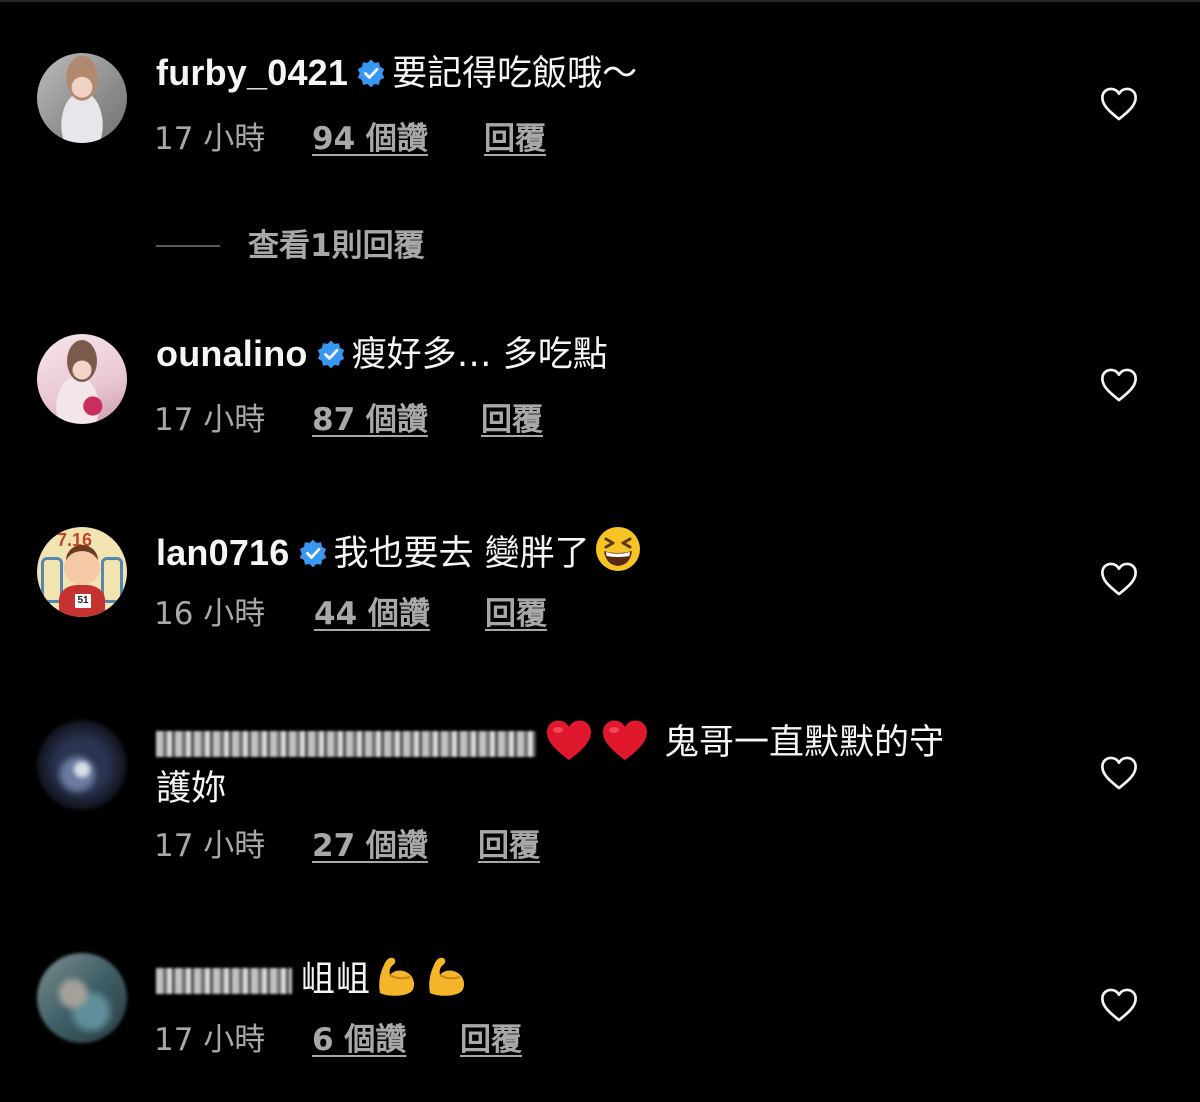 The height and width of the screenshot is (1102, 1200). Describe the element at coordinates (617, 549) in the screenshot. I see `grinning-squinting-face-emoji` at that location.